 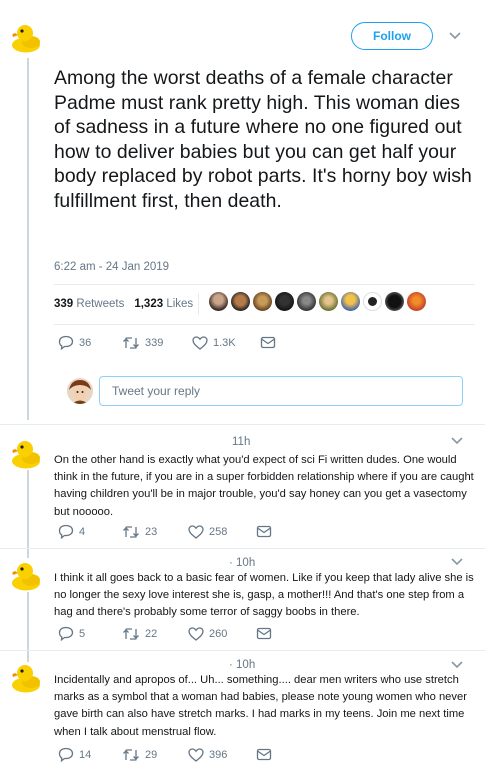 I want to click on reply-count: 4, so click(x=82, y=531).